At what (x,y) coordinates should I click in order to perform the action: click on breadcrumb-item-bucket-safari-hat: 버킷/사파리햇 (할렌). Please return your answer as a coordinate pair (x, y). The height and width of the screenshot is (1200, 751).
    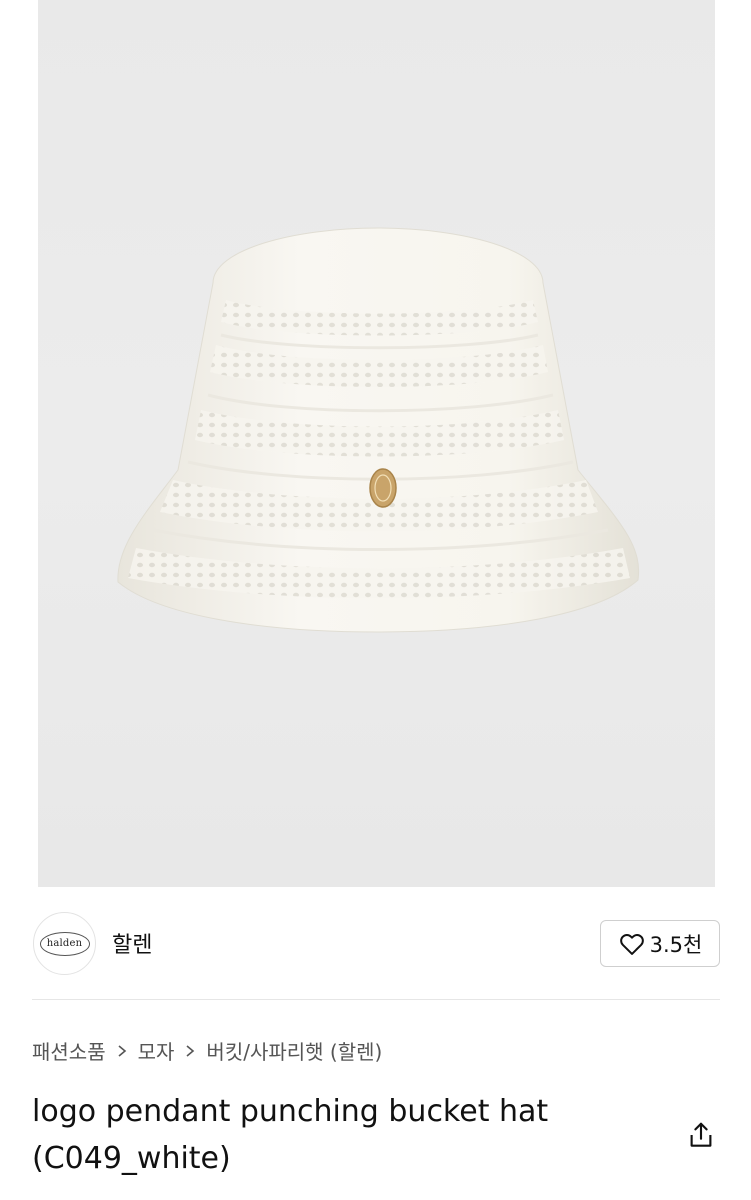
    Looking at the image, I should click on (294, 1050).